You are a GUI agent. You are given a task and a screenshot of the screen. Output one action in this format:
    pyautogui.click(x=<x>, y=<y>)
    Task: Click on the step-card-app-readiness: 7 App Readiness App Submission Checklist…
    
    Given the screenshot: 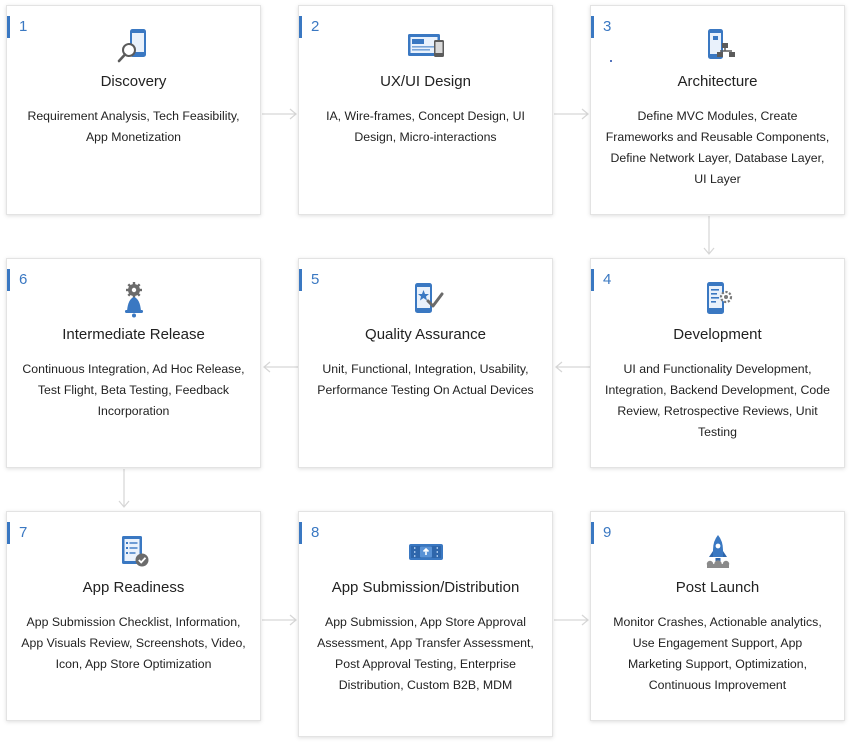 What is the action you would take?
    pyautogui.click(x=133, y=616)
    